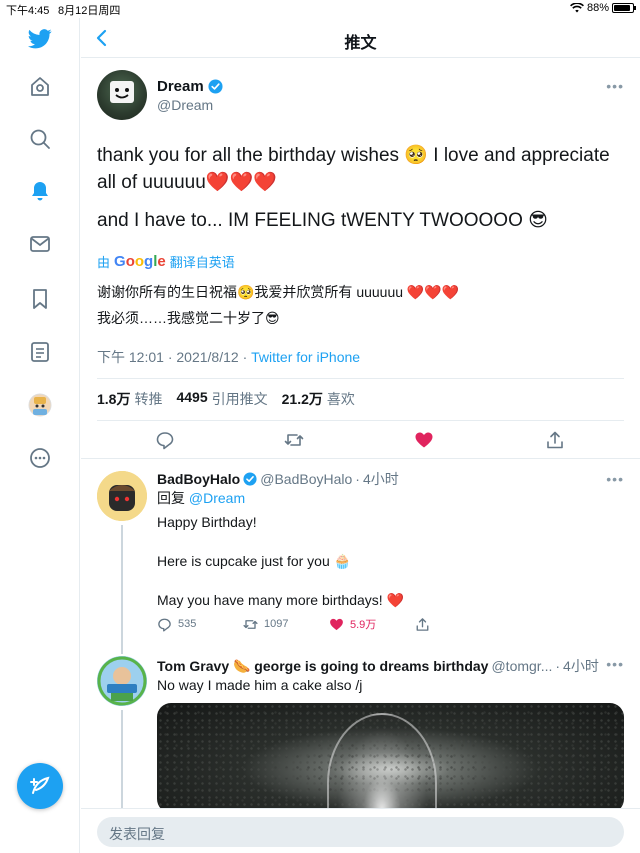 The height and width of the screenshot is (853, 640). I want to click on battery-percent: 88%, so click(597, 8).